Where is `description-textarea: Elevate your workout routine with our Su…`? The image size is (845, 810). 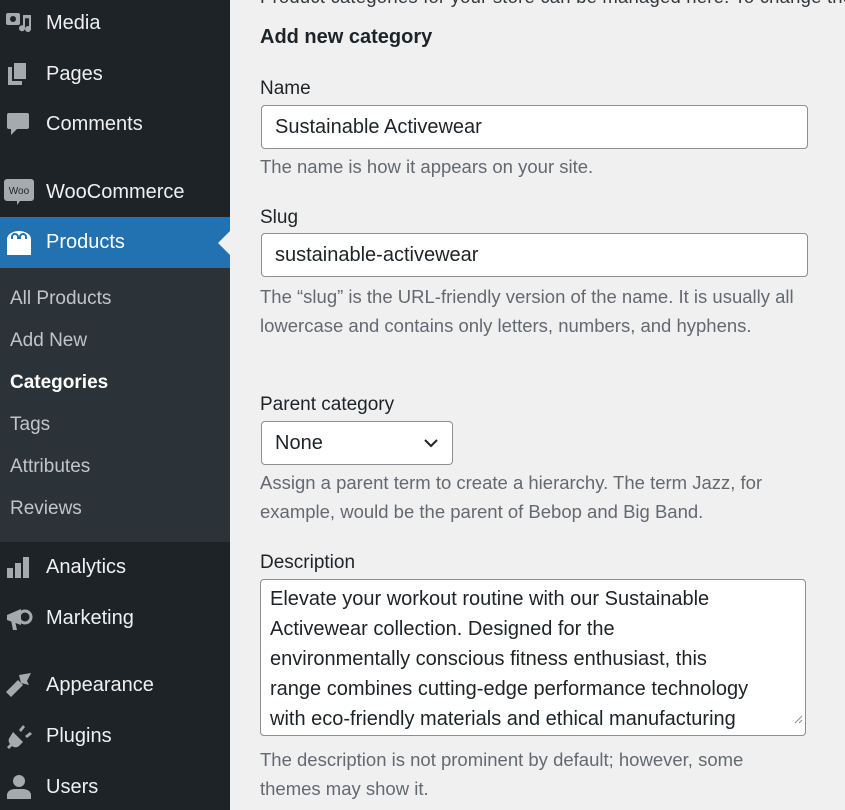 description-textarea: Elevate your workout routine with our Su… is located at coordinates (533, 657).